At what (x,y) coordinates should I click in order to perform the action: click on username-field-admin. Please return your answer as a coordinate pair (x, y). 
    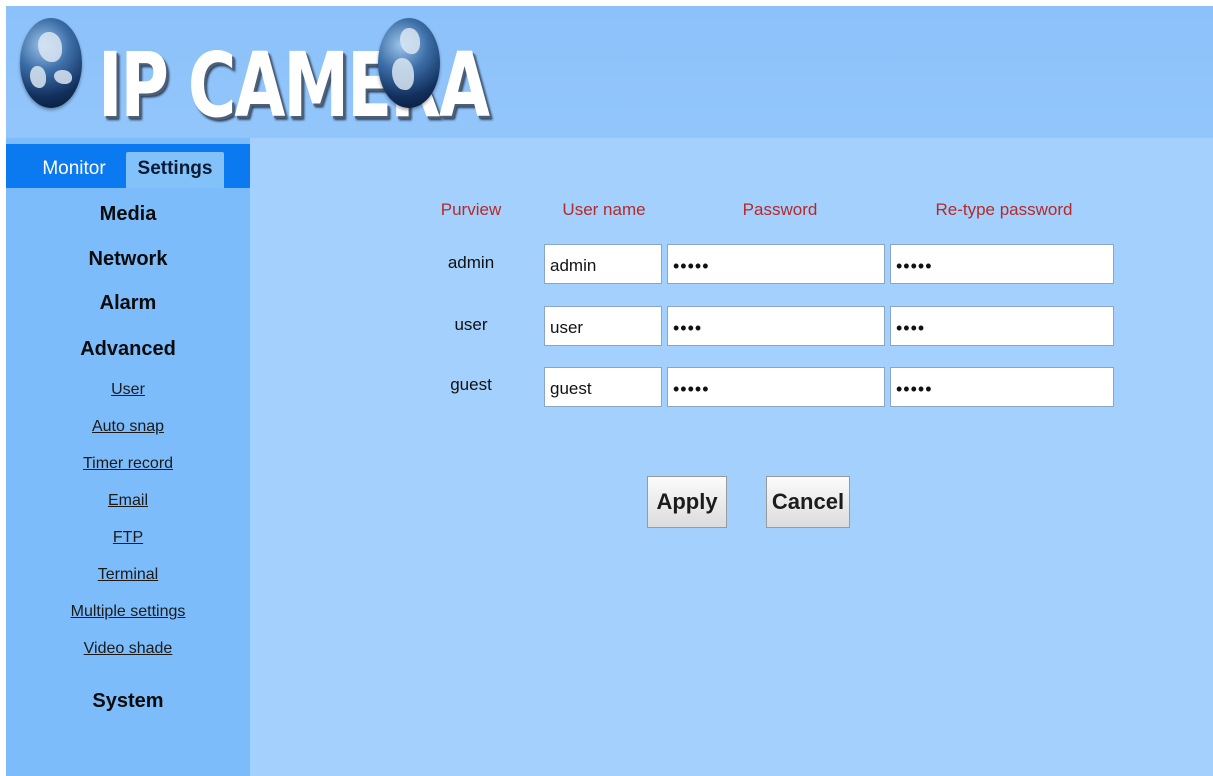
    Looking at the image, I should click on (603, 264).